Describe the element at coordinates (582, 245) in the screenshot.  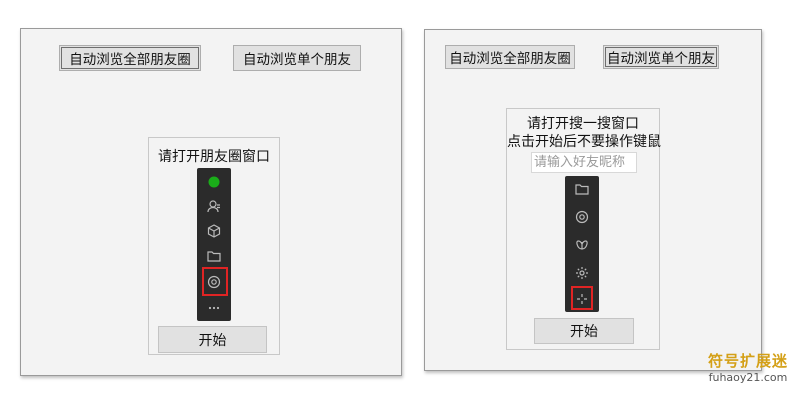
I see `butterfly-icon` at that location.